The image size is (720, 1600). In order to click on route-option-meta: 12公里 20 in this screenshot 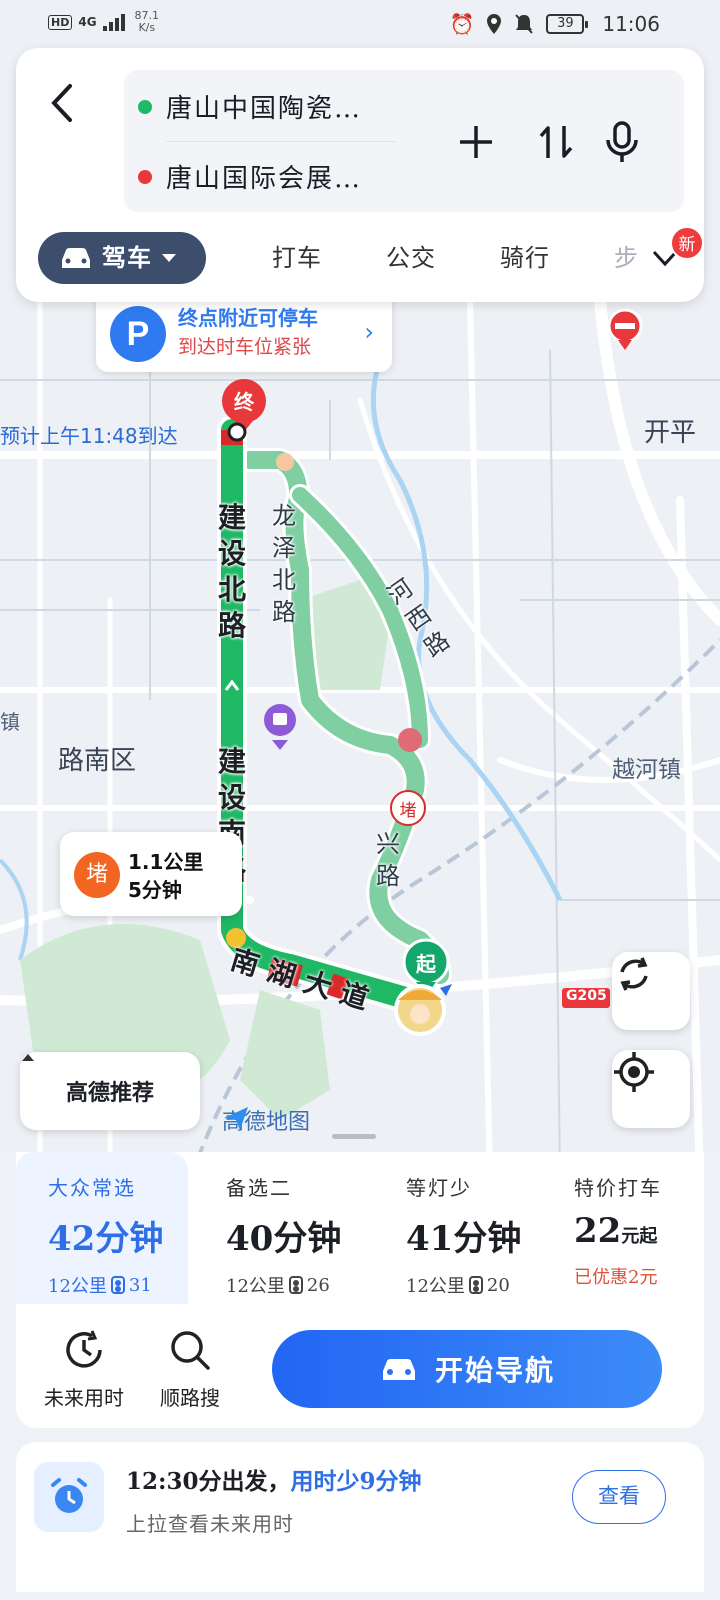, I will do `click(492, 1285)`.